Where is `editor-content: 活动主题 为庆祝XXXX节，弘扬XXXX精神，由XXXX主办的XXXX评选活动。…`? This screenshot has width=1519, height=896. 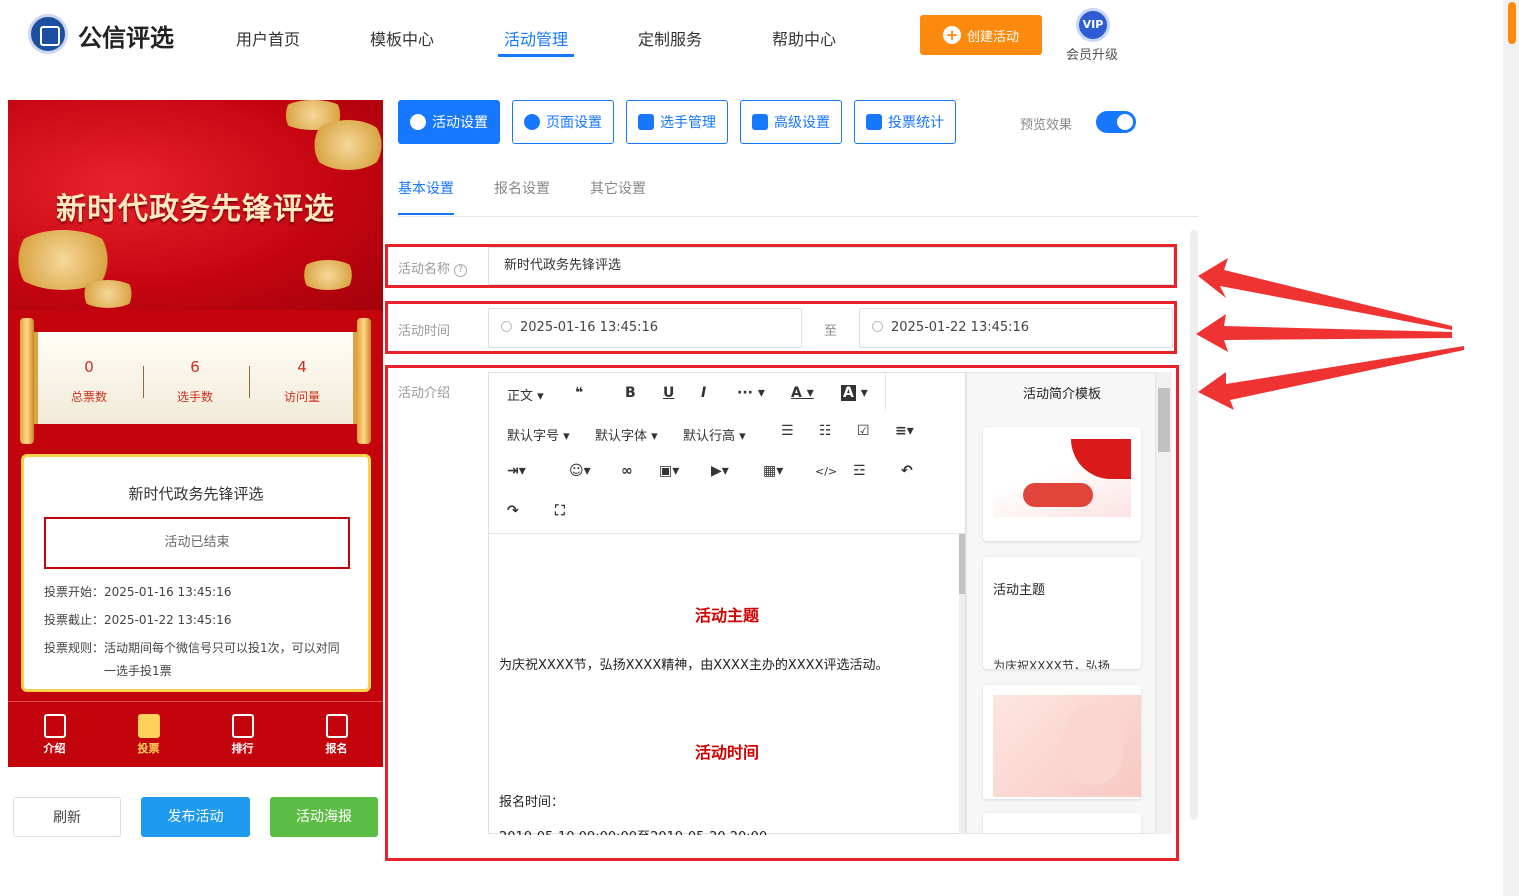 editor-content: 活动主题 为庆祝XXXX节，弘扬XXXX精神，由XXXX主办的XXXX评选活动。… is located at coordinates (727, 684).